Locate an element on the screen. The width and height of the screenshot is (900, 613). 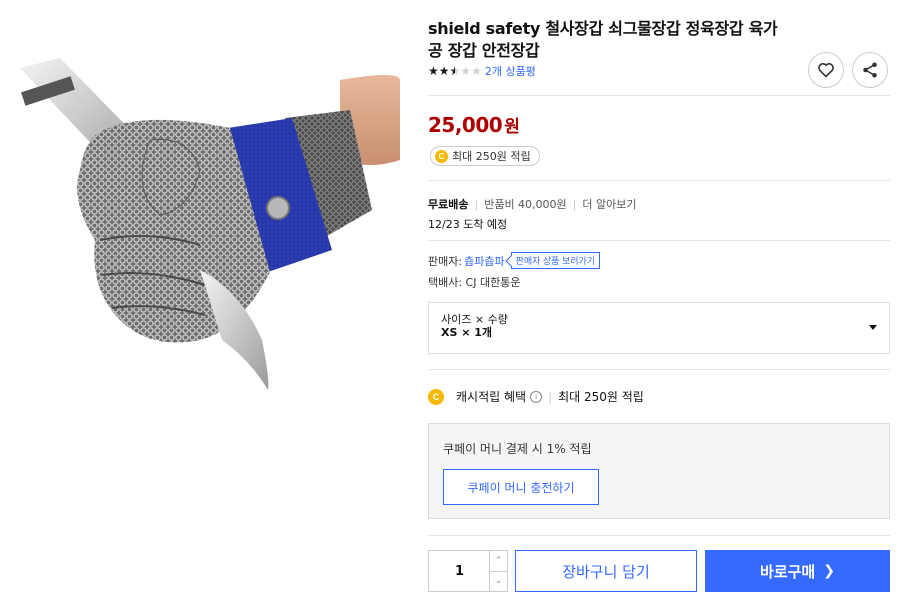
shipping-more-link: 더 알아보기 is located at coordinates (609, 204).